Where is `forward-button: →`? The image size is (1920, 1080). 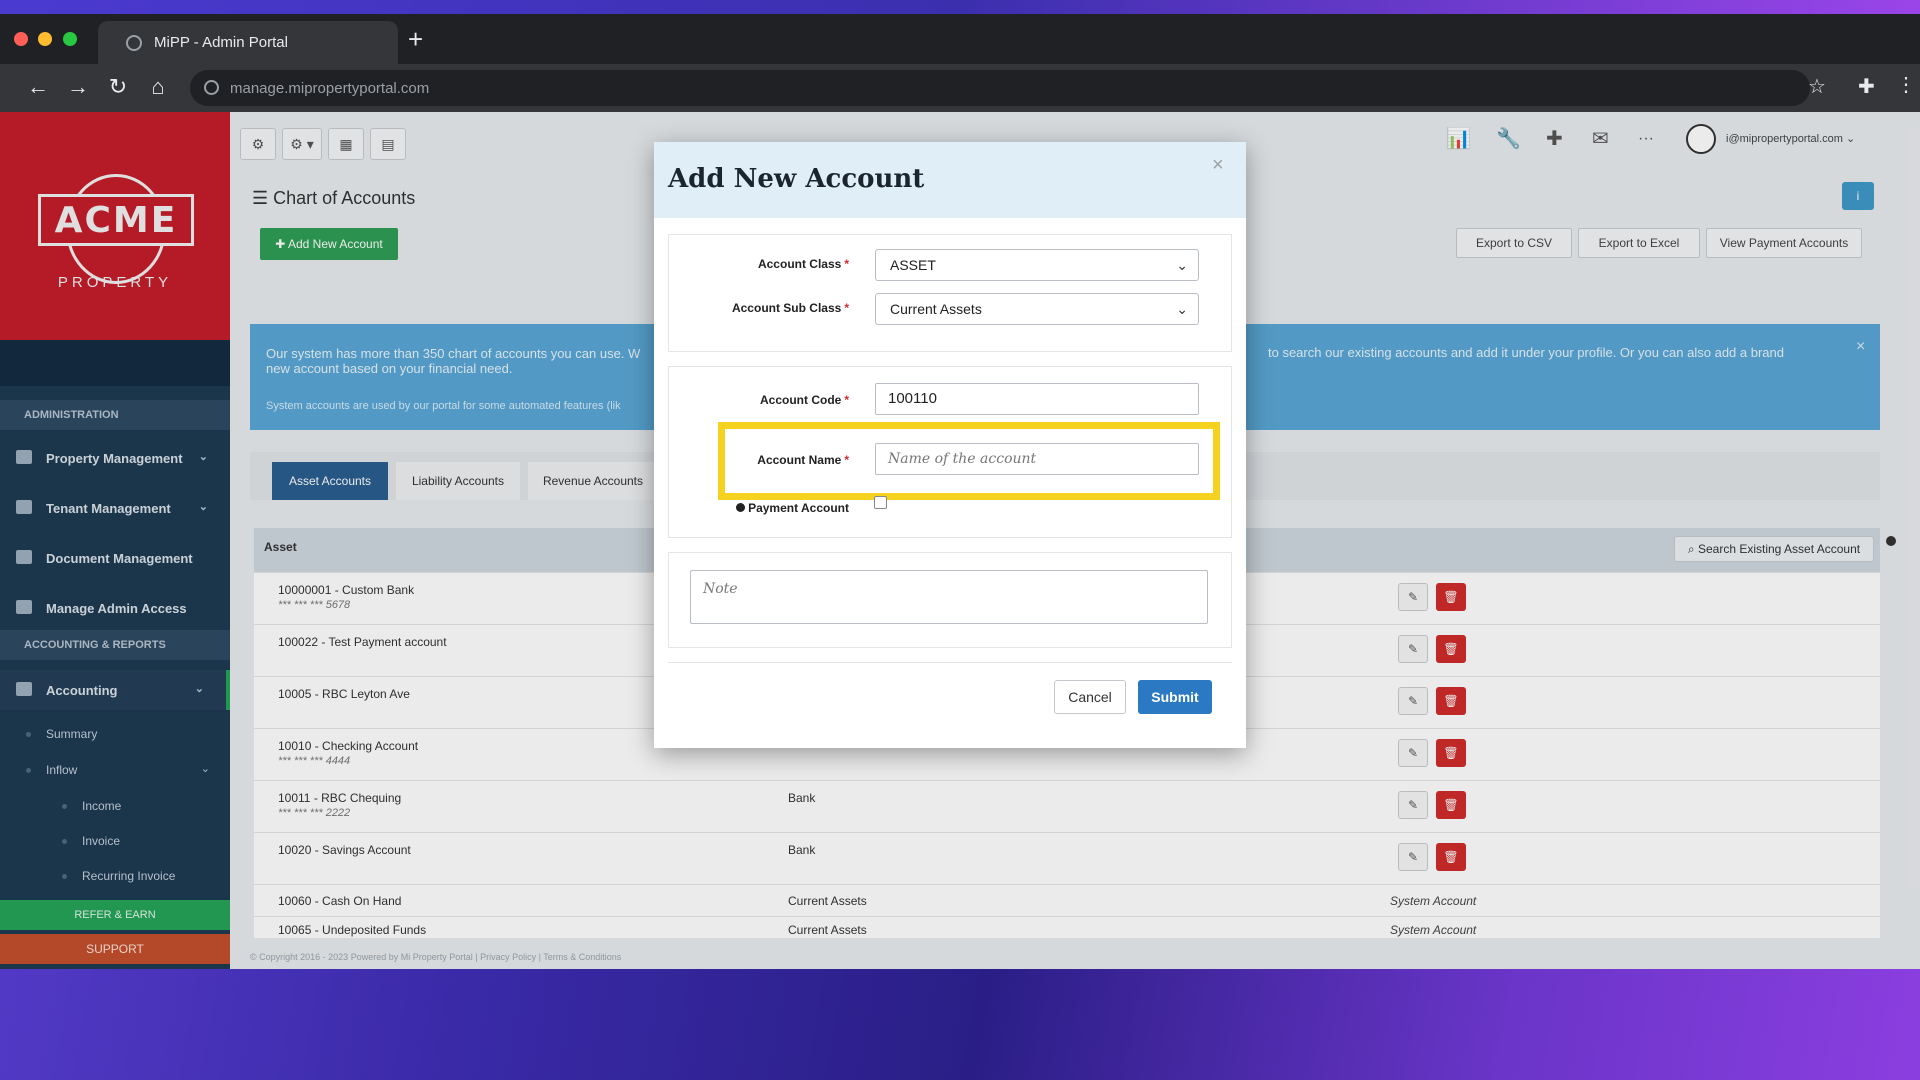 forward-button: → is located at coordinates (78, 87).